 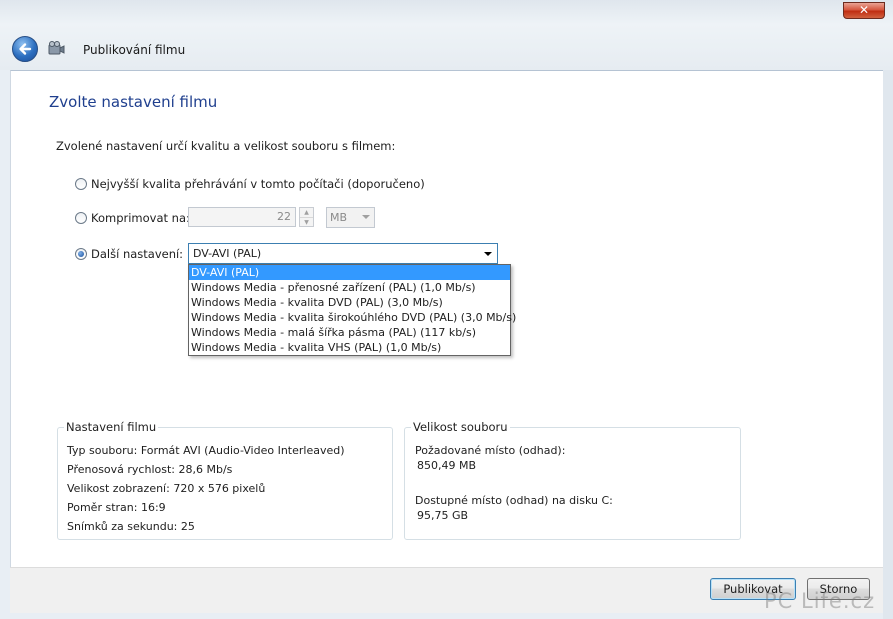 What do you see at coordinates (490, 450) in the screenshot?
I see `required-space-label: Požadované místo (odhad):` at bounding box center [490, 450].